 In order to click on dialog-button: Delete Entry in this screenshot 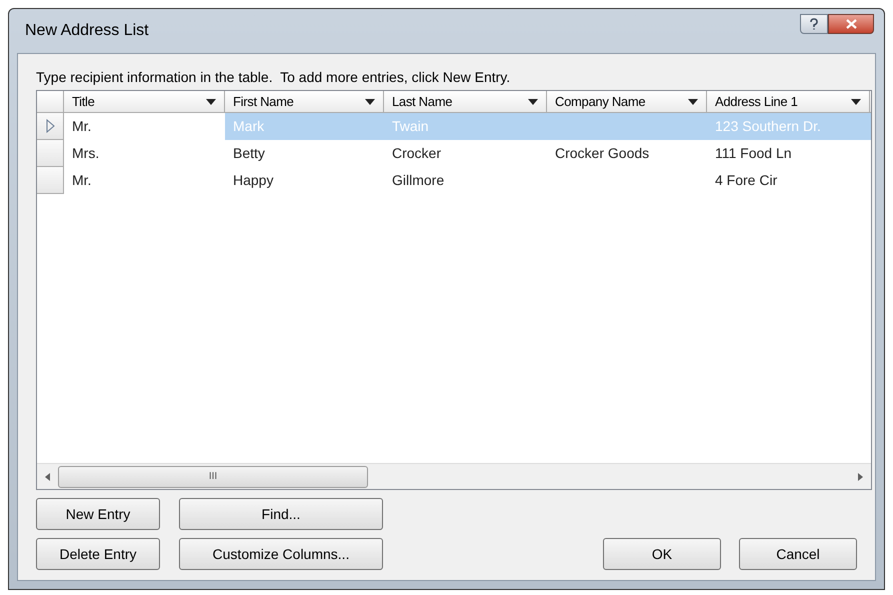, I will do `click(98, 554)`.